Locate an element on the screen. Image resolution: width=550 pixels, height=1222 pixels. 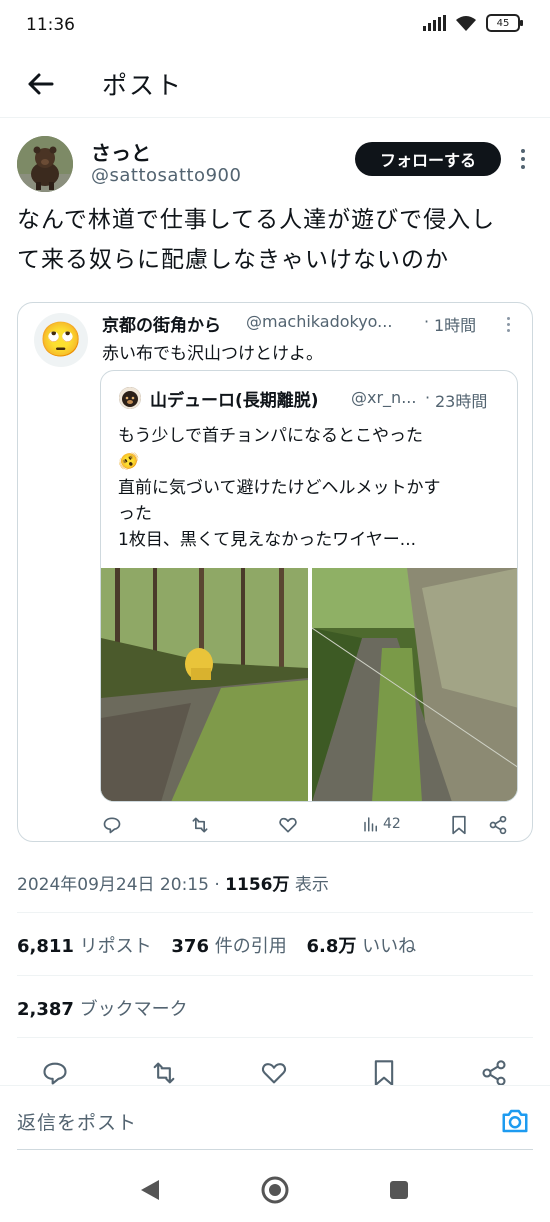
triangle-back-icon is located at coordinates (150, 1190).